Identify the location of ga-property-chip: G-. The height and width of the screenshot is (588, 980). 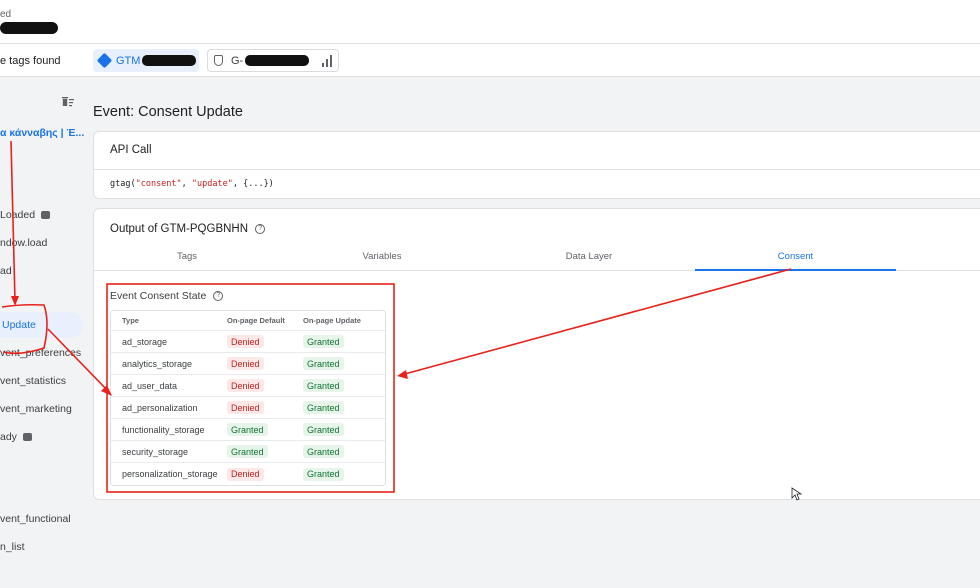
(273, 60).